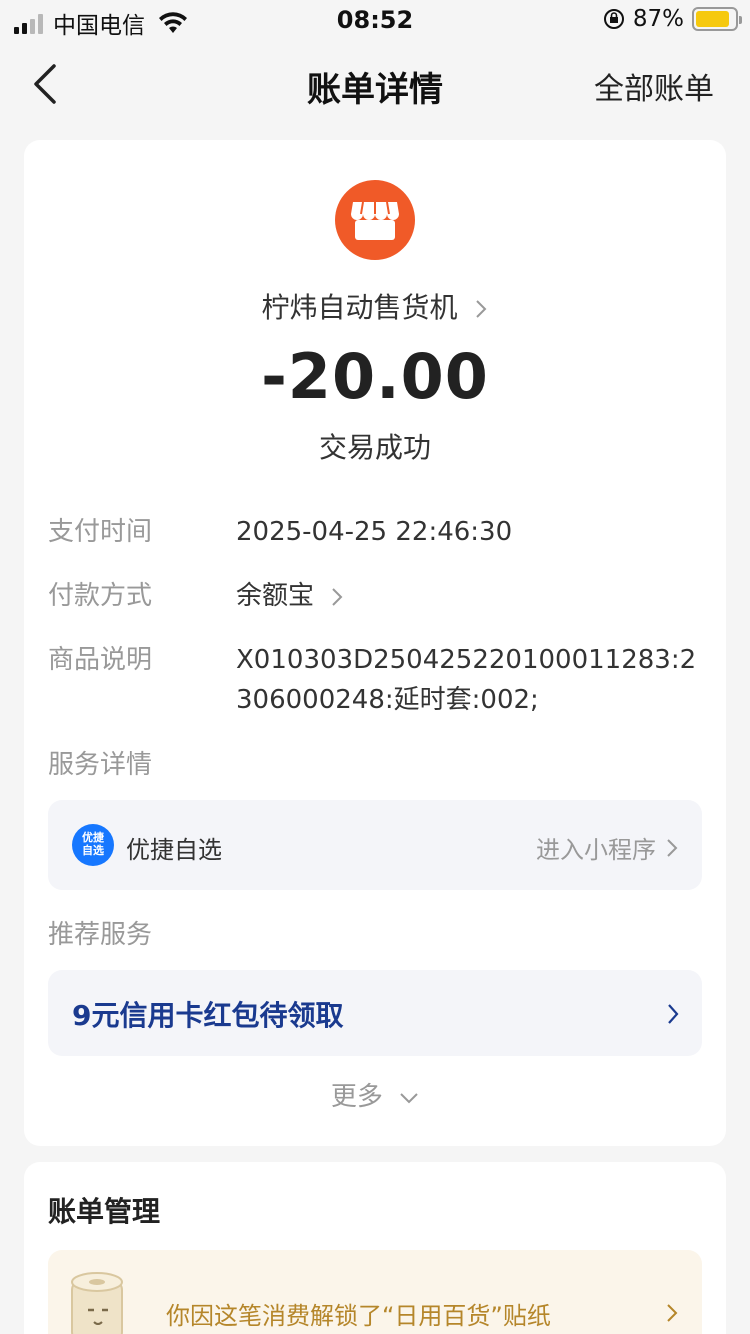 This screenshot has height=1334, width=750. I want to click on detail-label: 支付时间, so click(100, 532).